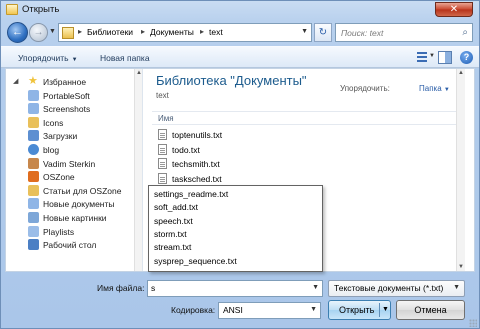 This screenshot has width=480, height=329. Describe the element at coordinates (466, 57) in the screenshot. I see `help-button: ?` at that location.